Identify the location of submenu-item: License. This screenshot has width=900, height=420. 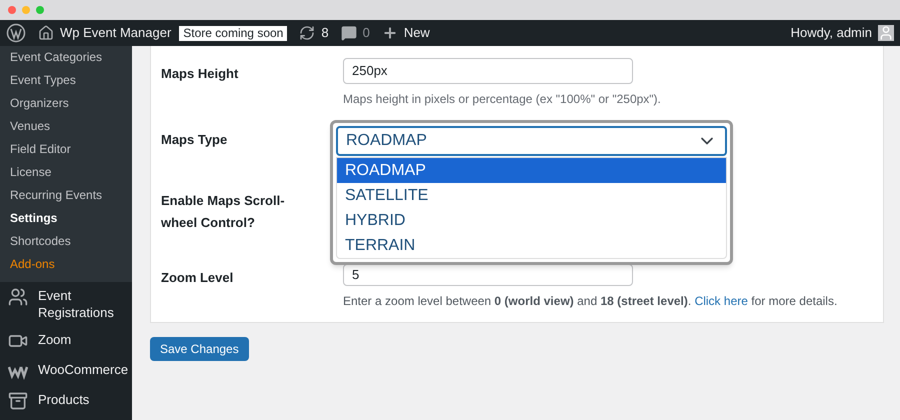
(66, 172).